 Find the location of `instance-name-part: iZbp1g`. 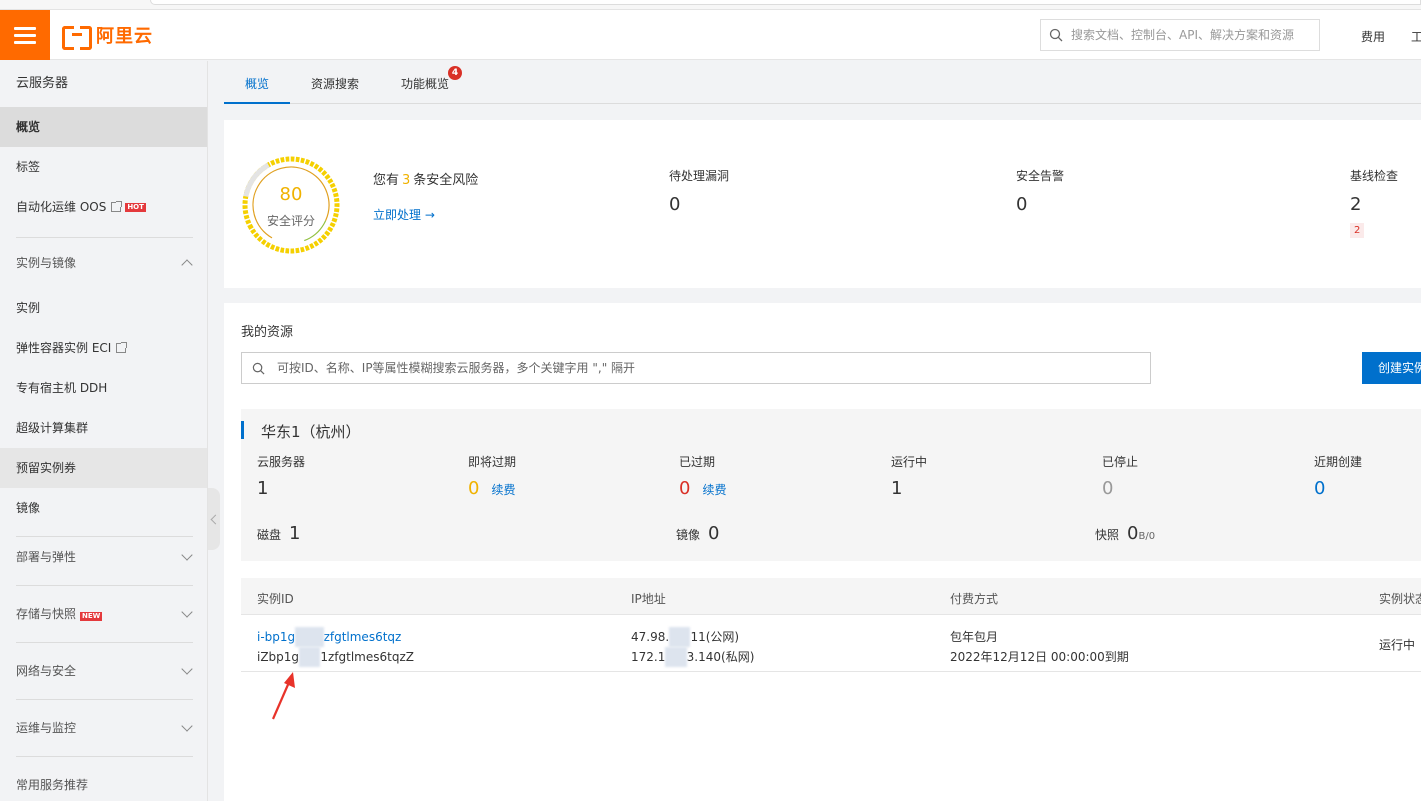

instance-name-part: iZbp1g is located at coordinates (278, 657).